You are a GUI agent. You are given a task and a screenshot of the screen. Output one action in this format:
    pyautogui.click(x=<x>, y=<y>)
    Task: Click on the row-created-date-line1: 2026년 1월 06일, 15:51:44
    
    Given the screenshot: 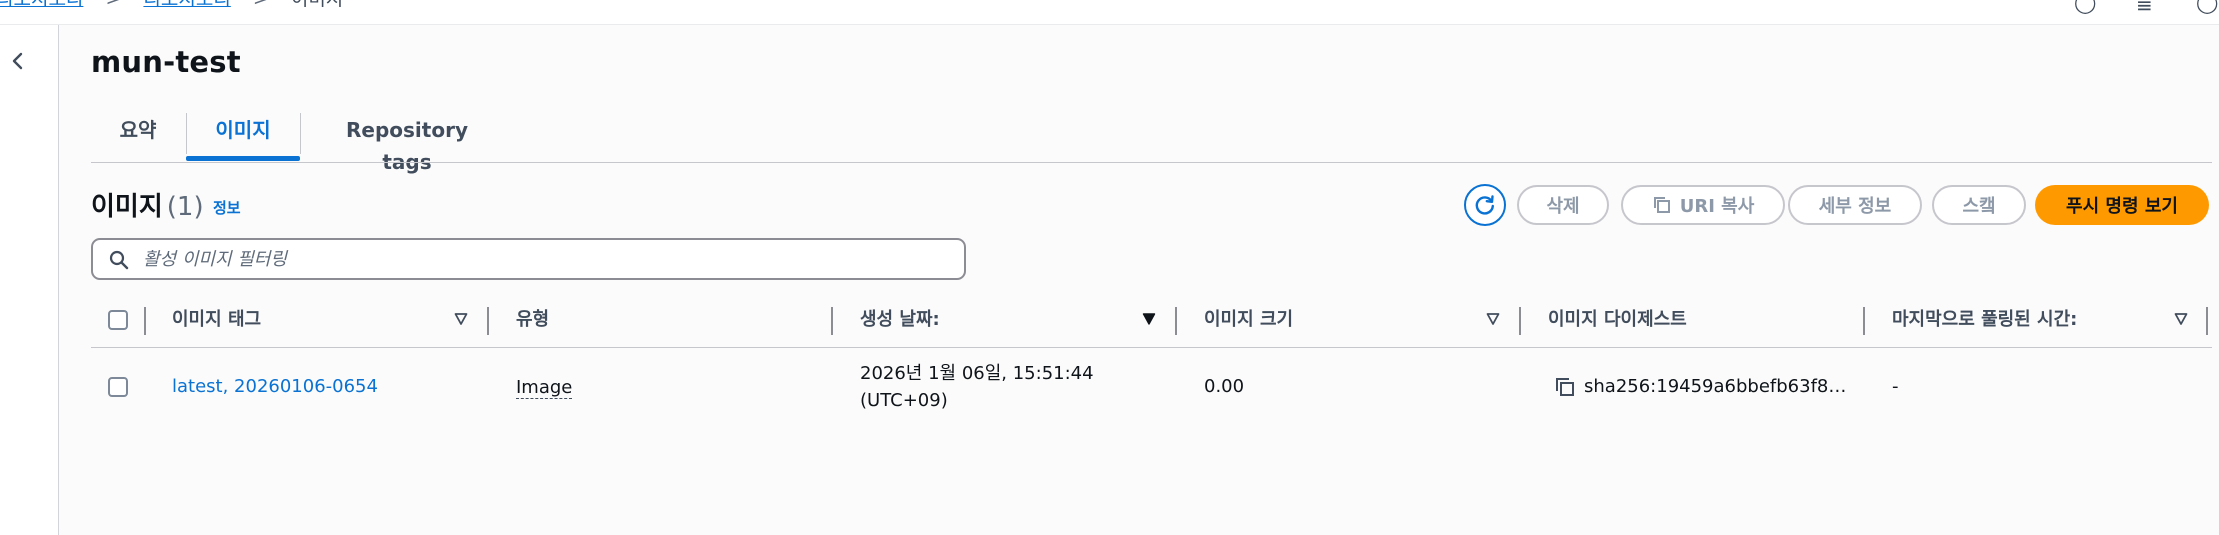 What is the action you would take?
    pyautogui.click(x=977, y=373)
    